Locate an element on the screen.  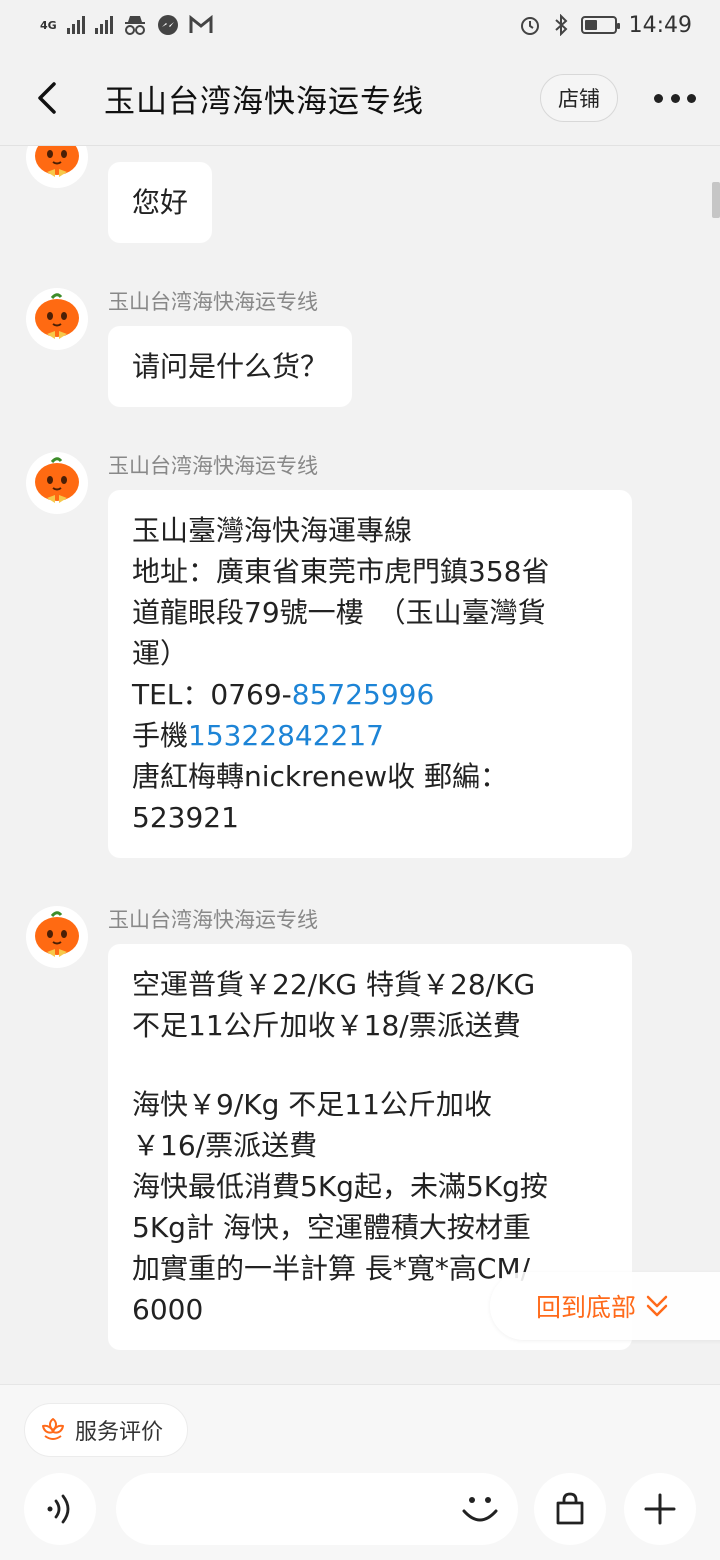
message-text: 您好 is located at coordinates (160, 202).